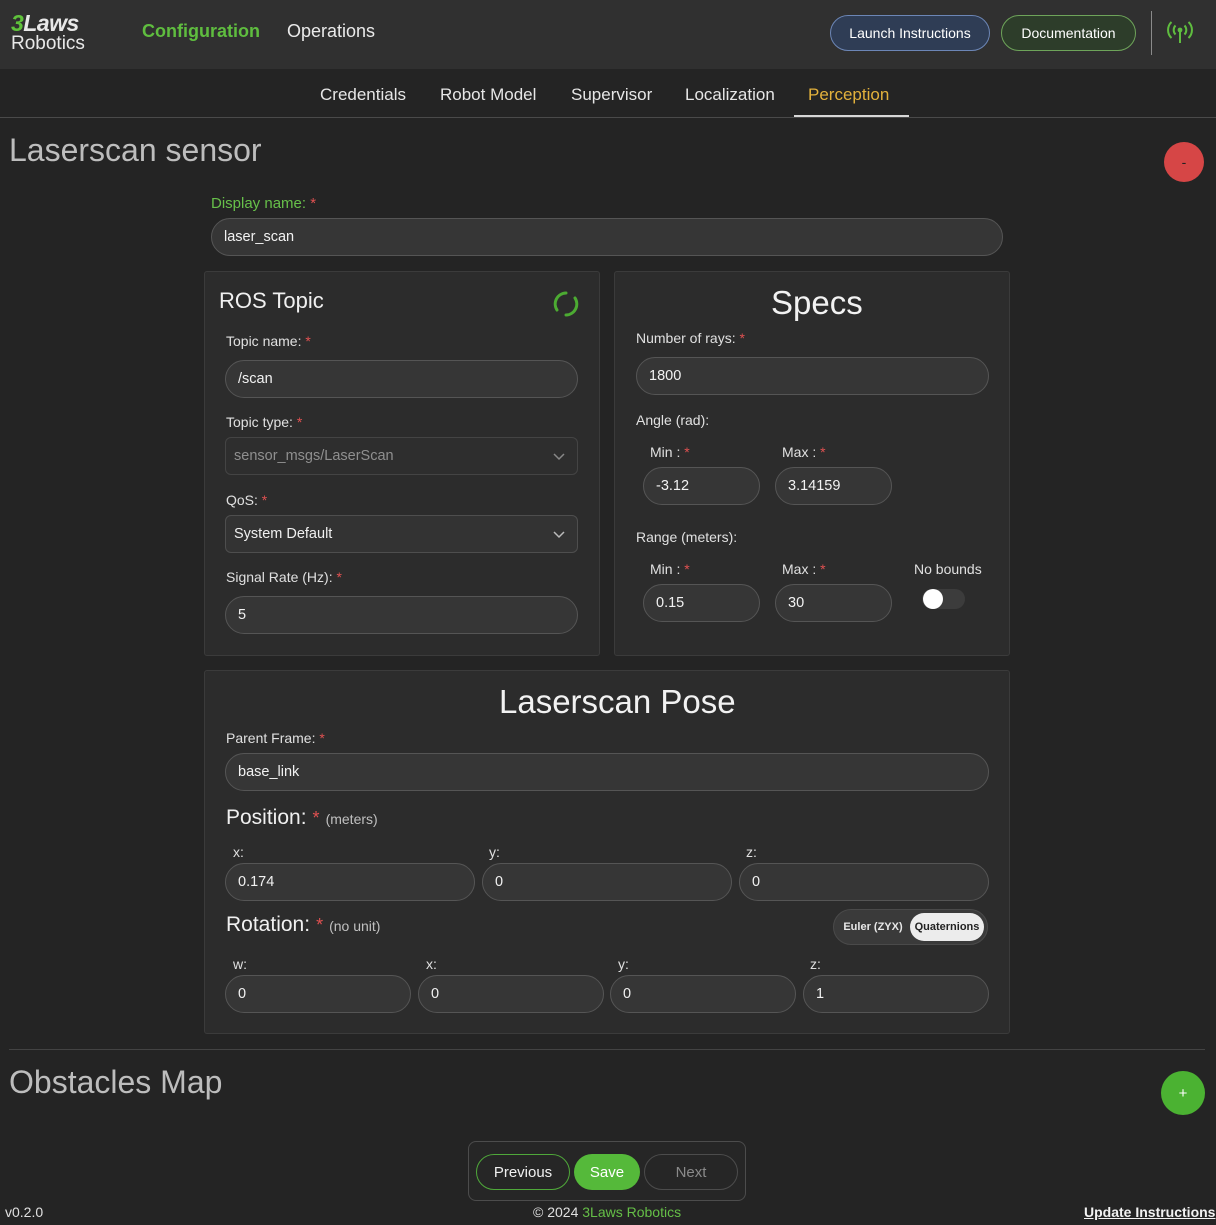 This screenshot has height=1225, width=1216. Describe the element at coordinates (611, 95) in the screenshot. I see `tab-supervisor: Supervisor` at that location.